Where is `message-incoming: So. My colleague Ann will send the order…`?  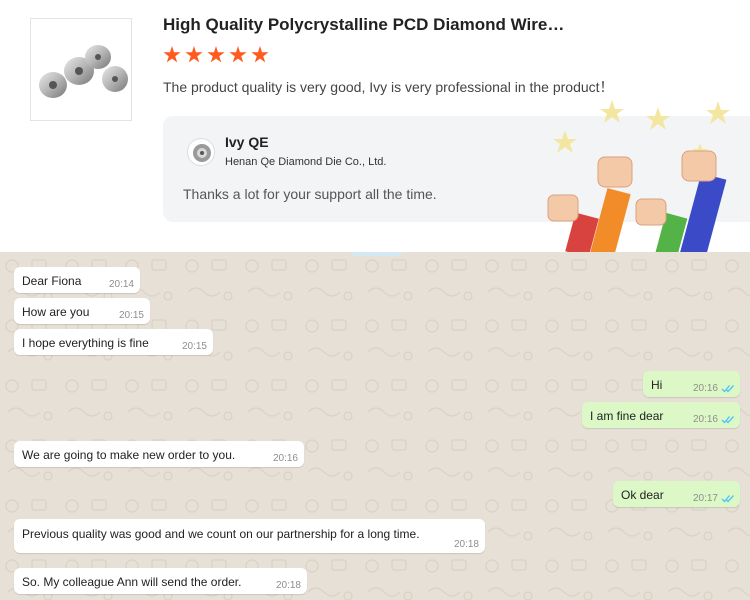 message-incoming: So. My colleague Ann will send the order… is located at coordinates (160, 581).